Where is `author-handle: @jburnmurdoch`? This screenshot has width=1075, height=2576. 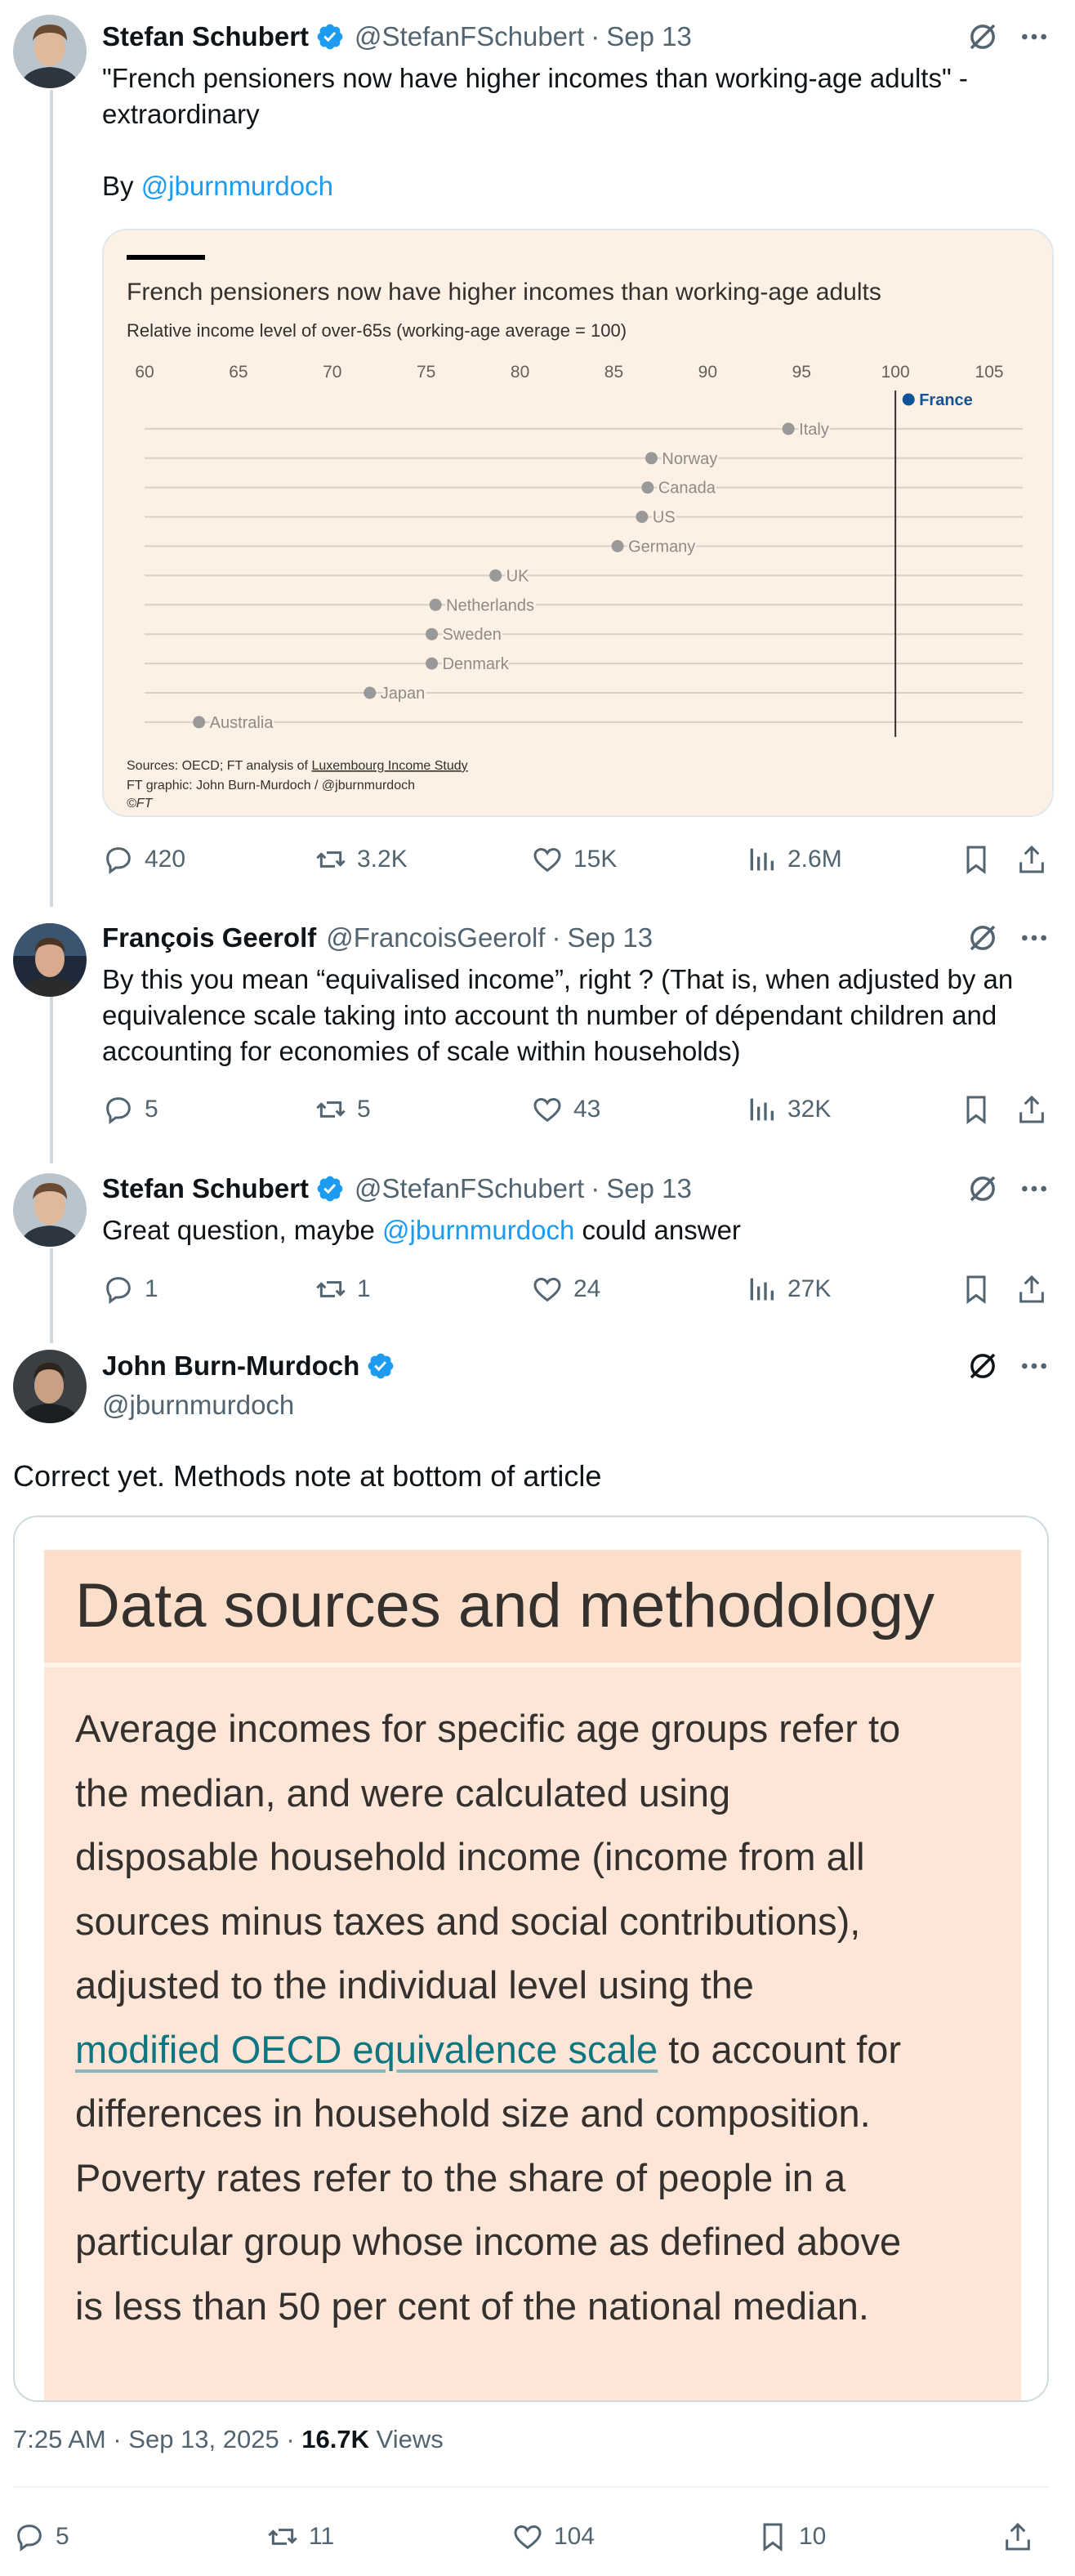
author-handle: @jburnmurdoch is located at coordinates (198, 1406).